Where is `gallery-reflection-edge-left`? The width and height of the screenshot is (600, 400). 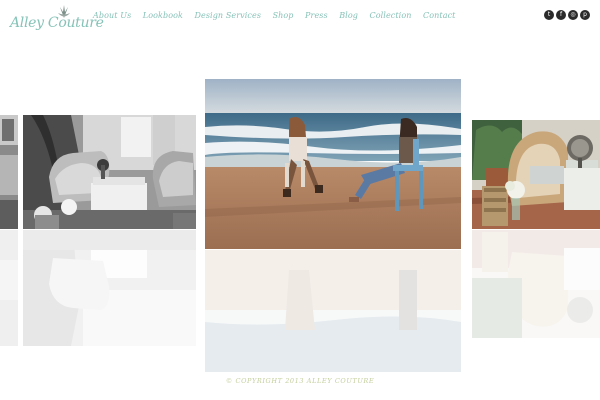
gallery-reflection-edge-left is located at coordinates (9, 288).